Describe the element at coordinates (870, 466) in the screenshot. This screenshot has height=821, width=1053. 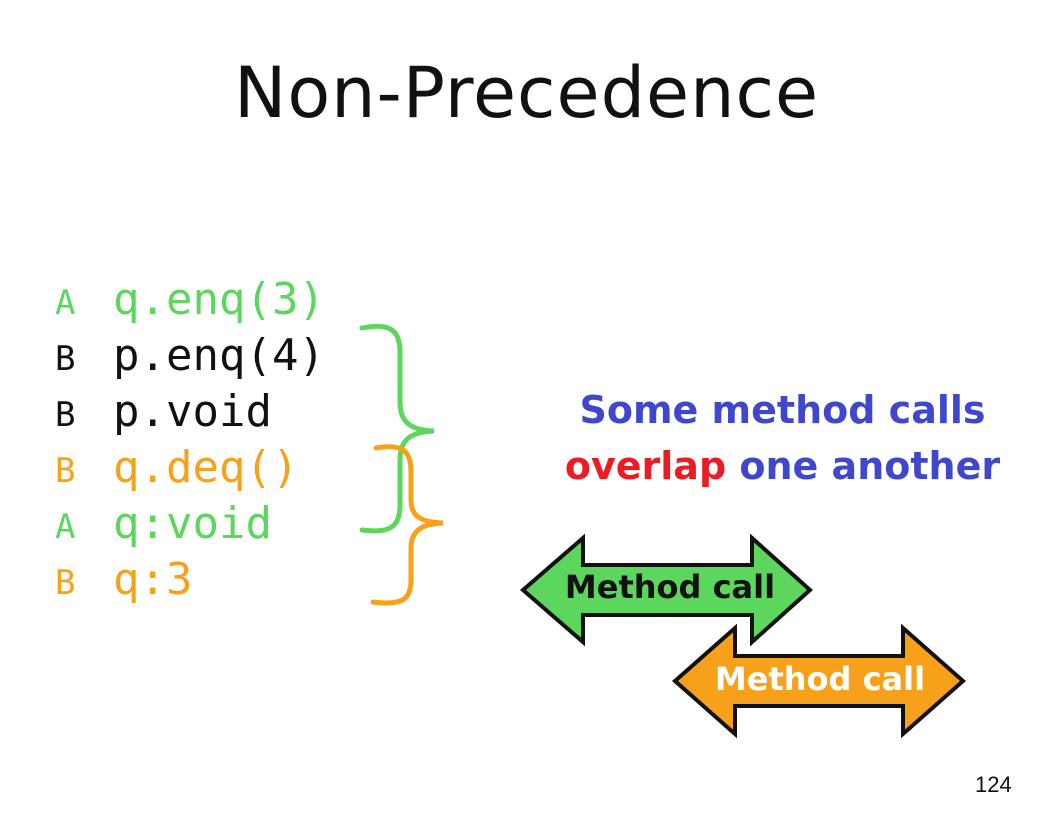
I see `caption-rest: one another` at that location.